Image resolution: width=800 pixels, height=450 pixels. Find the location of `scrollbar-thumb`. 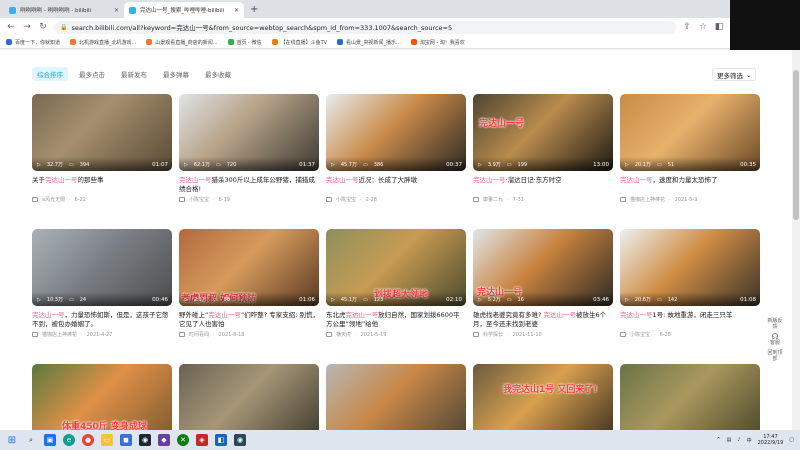

scrollbar-thumb is located at coordinates (796, 145).